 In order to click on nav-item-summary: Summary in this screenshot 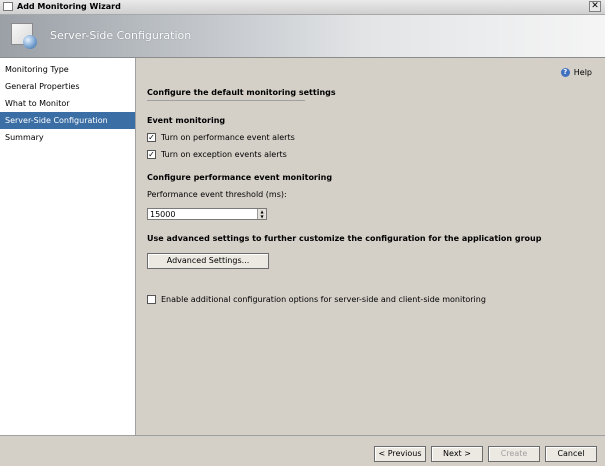, I will do `click(67, 137)`.